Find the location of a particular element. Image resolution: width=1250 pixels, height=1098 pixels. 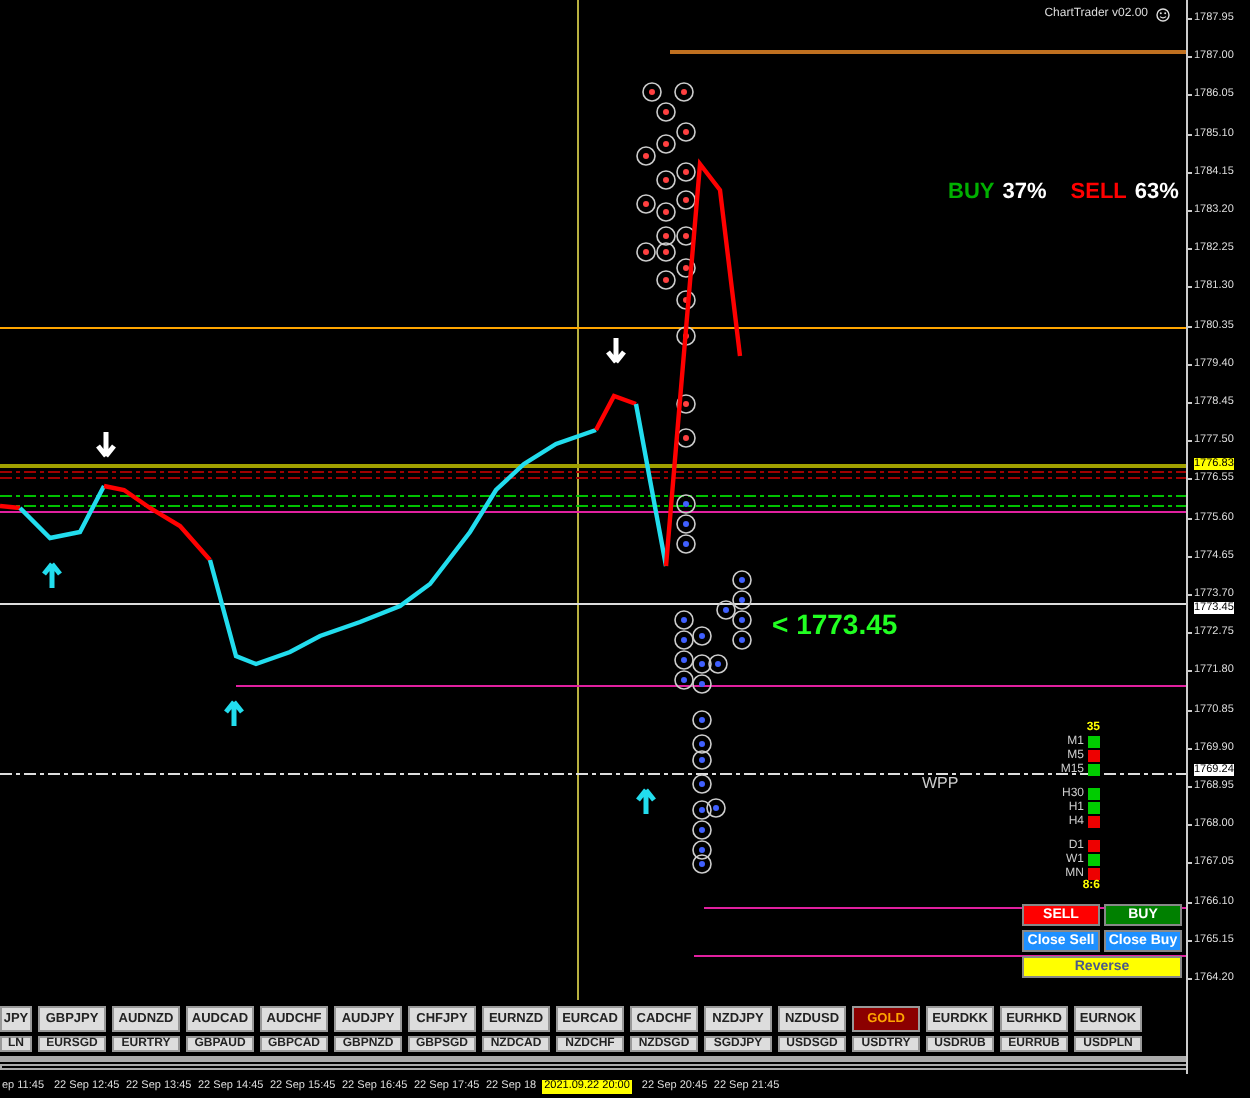

buy-label: BUY is located at coordinates (971, 193).